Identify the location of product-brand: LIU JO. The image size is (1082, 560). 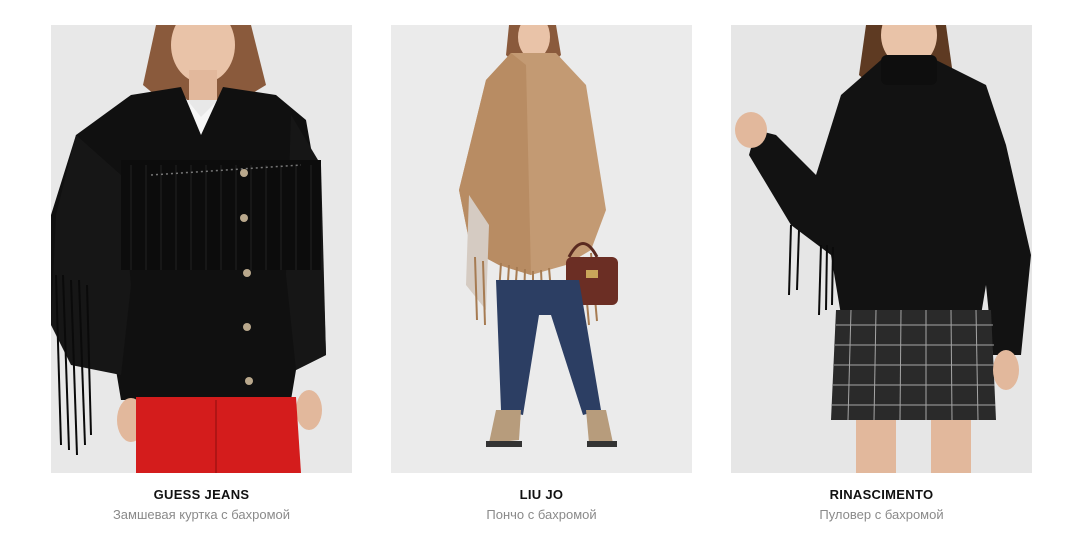
(541, 495).